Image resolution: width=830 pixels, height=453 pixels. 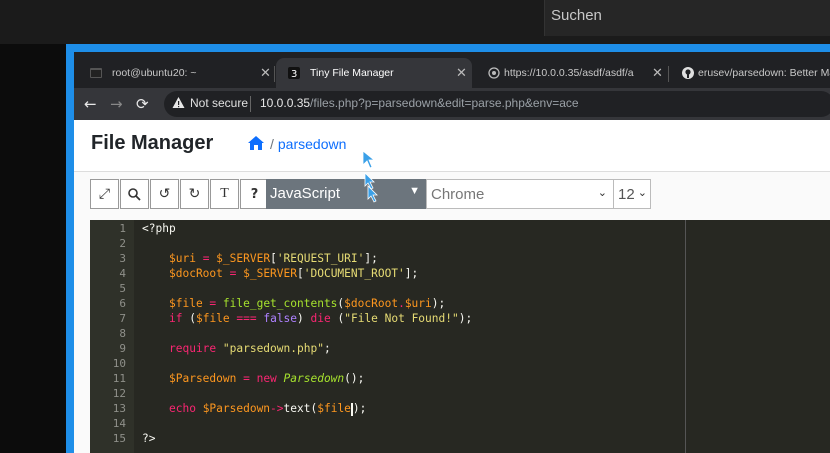 What do you see at coordinates (176, 318) in the screenshot?
I see `code-token: if` at bounding box center [176, 318].